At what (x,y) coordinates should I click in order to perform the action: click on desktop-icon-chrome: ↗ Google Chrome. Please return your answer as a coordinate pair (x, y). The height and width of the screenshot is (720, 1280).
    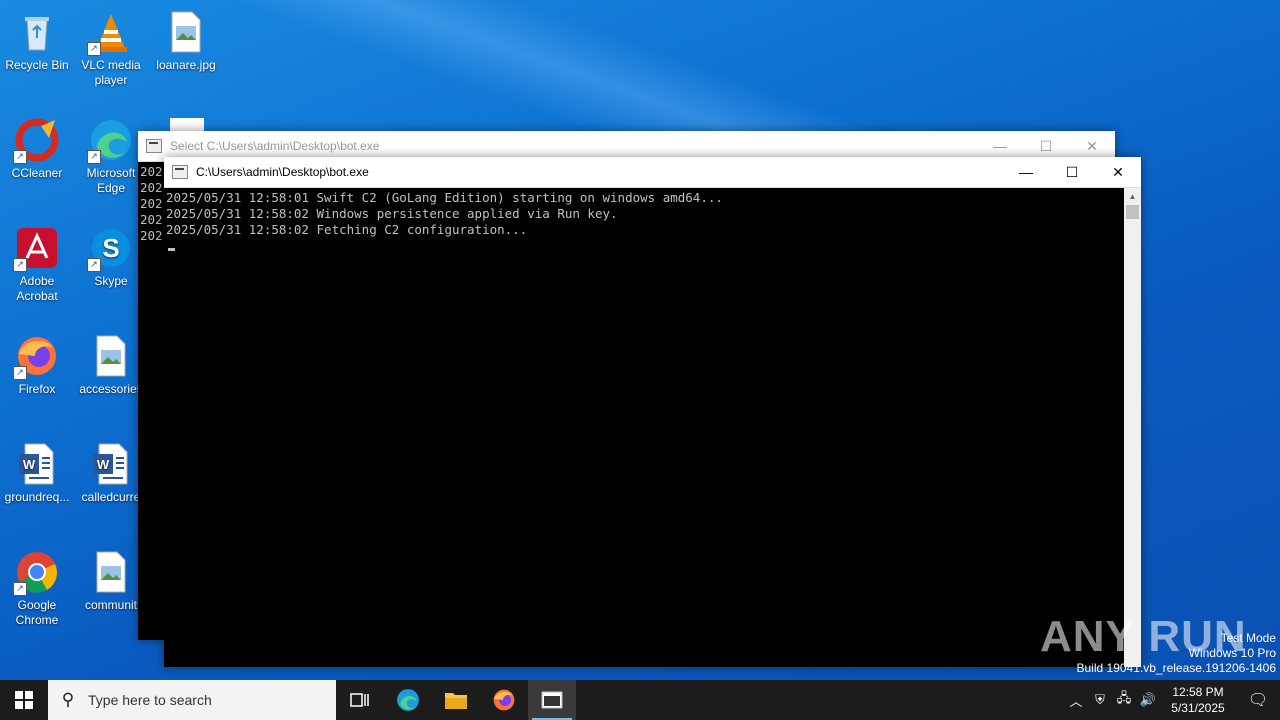
    Looking at the image, I should click on (37, 586).